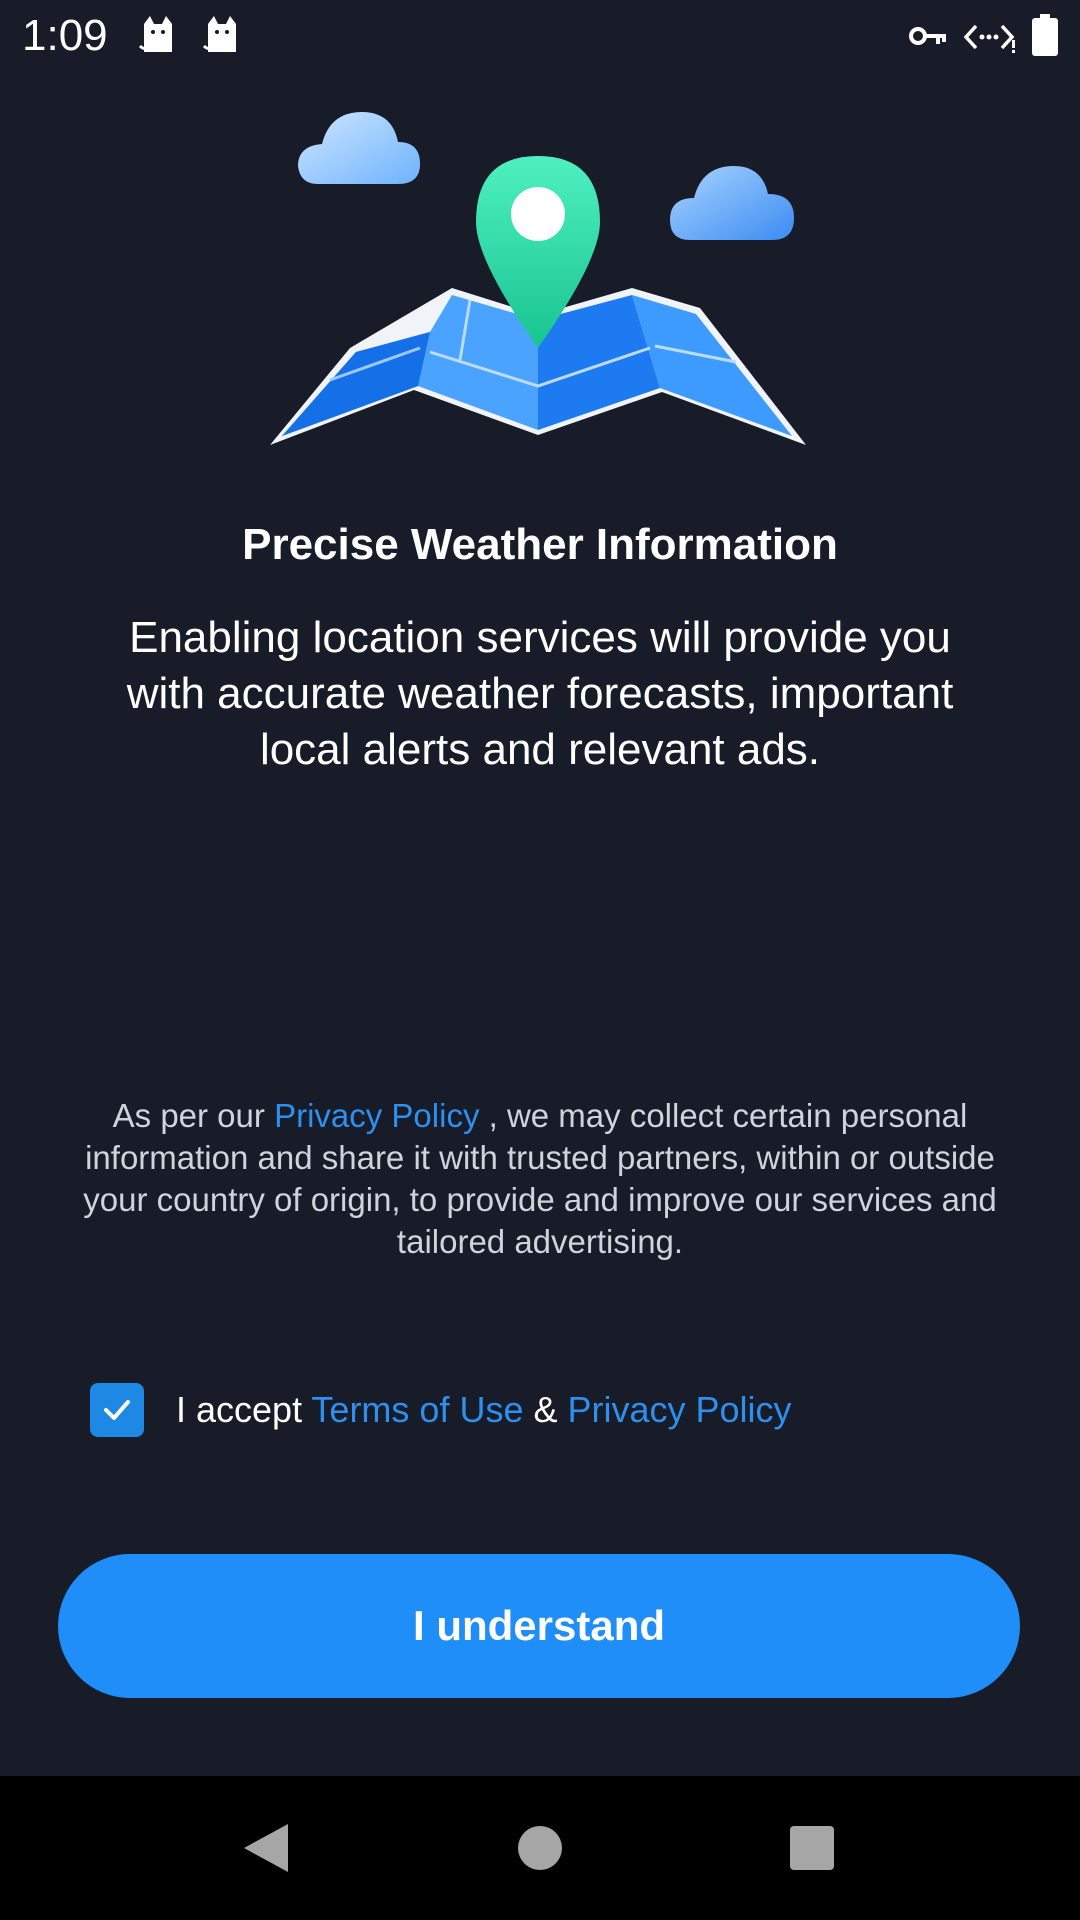 The image size is (1080, 1920). I want to click on home-icon, so click(540, 1848).